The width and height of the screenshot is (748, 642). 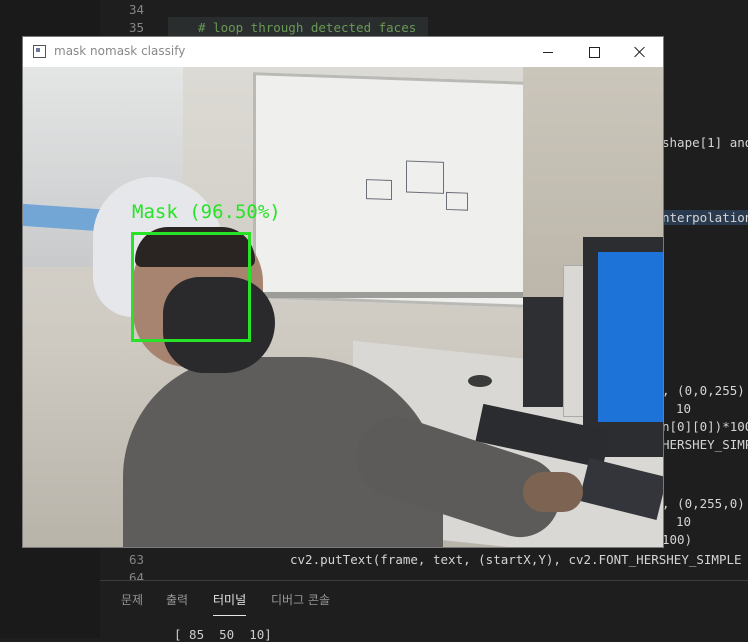 I want to click on maximize-button, so click(x=594, y=52).